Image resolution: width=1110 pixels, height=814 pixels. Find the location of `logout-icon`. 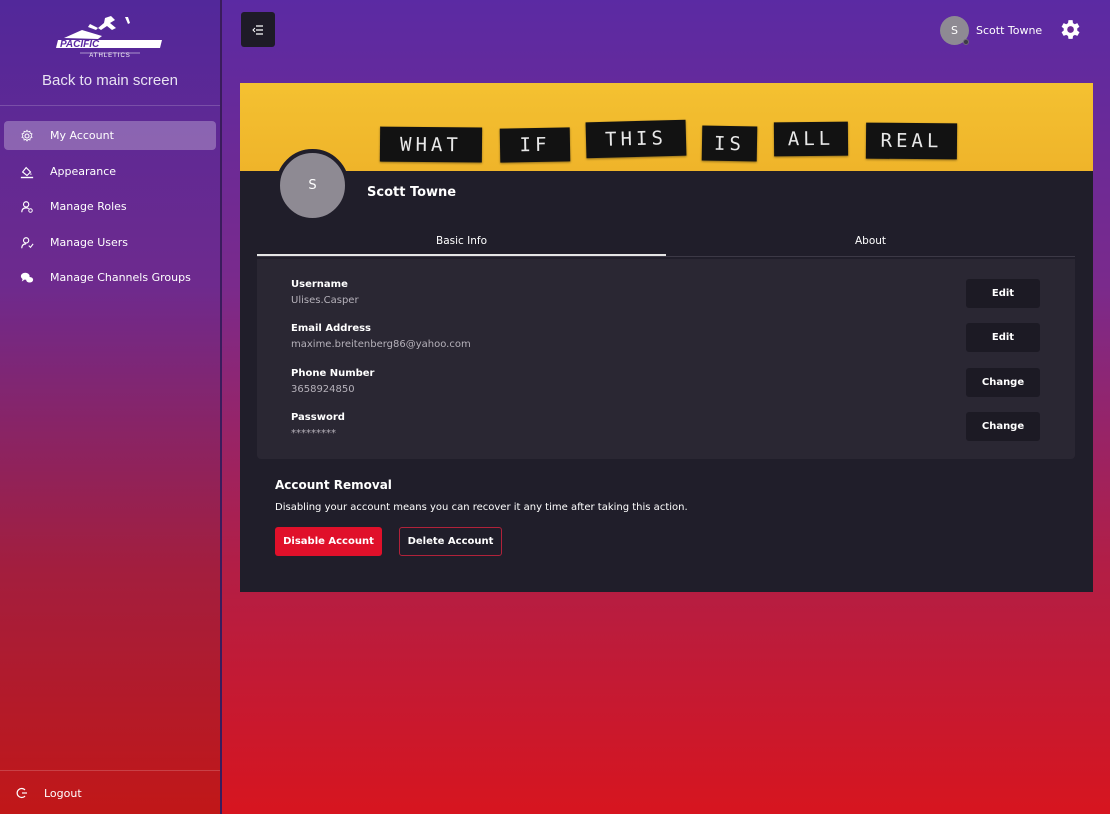

logout-icon is located at coordinates (22, 793).